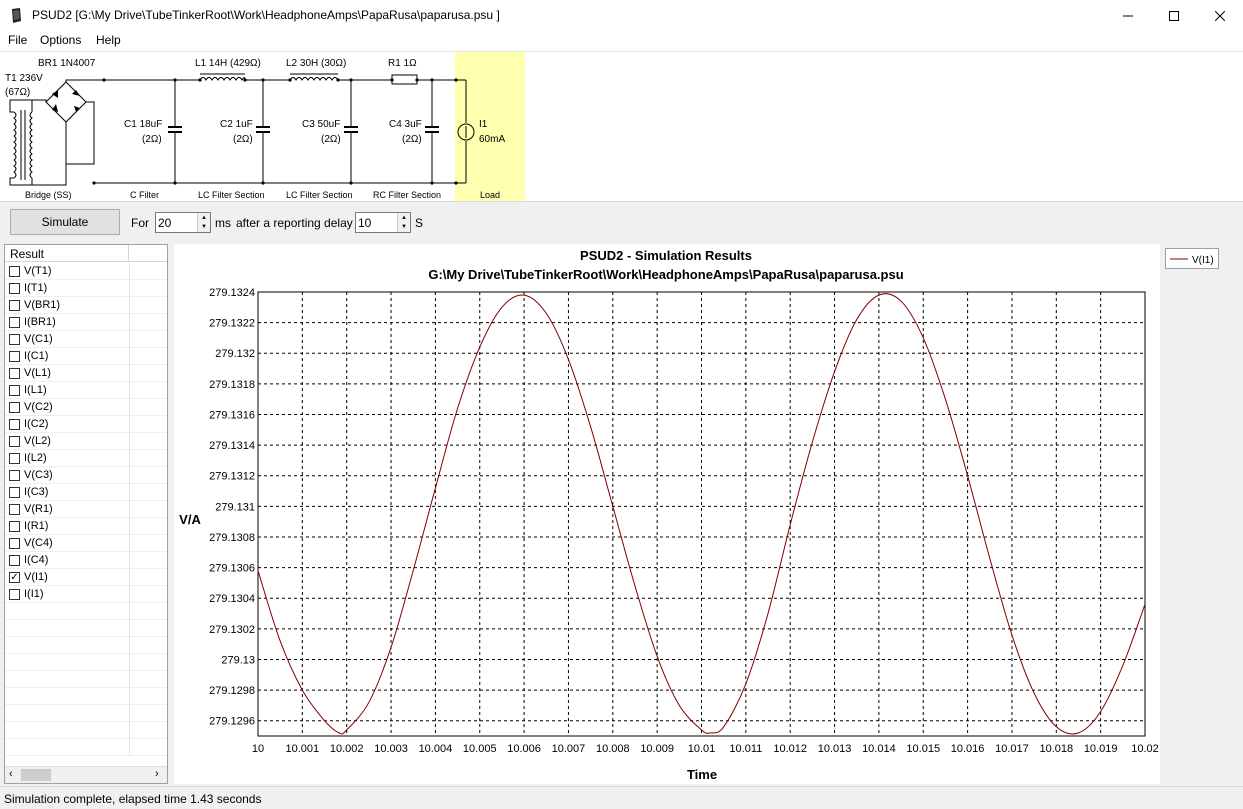 The height and width of the screenshot is (809, 1243). What do you see at coordinates (245, 131) in the screenshot?
I see `capacitor-c2: C2 1uF (2Ω)` at bounding box center [245, 131].